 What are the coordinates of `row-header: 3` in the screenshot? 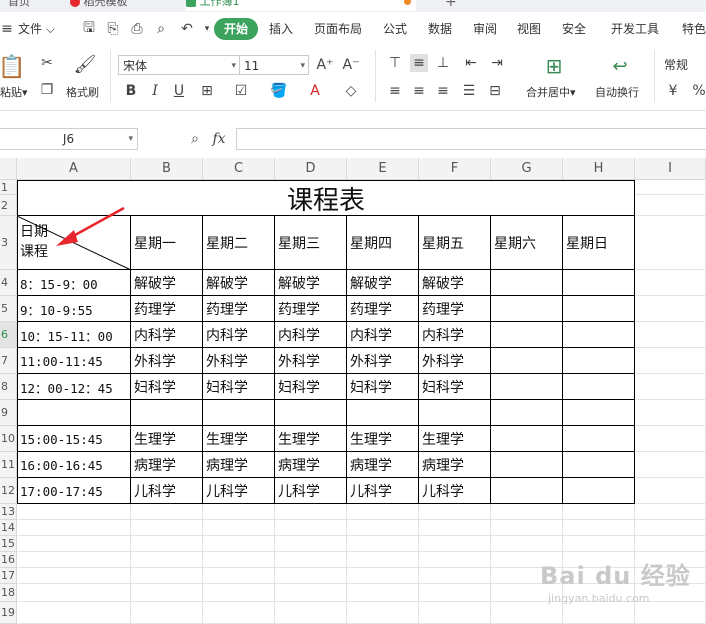 It's located at (8, 243).